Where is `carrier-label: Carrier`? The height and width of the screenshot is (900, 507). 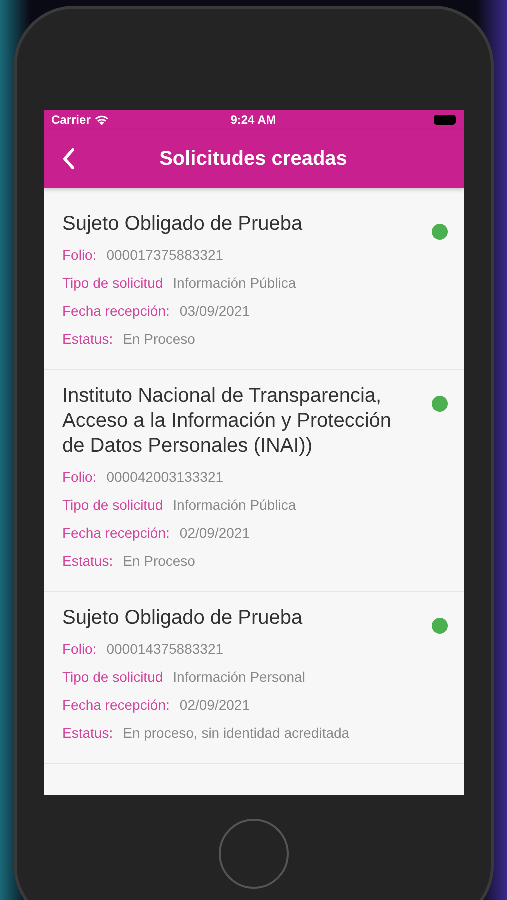
carrier-label: Carrier is located at coordinates (71, 120).